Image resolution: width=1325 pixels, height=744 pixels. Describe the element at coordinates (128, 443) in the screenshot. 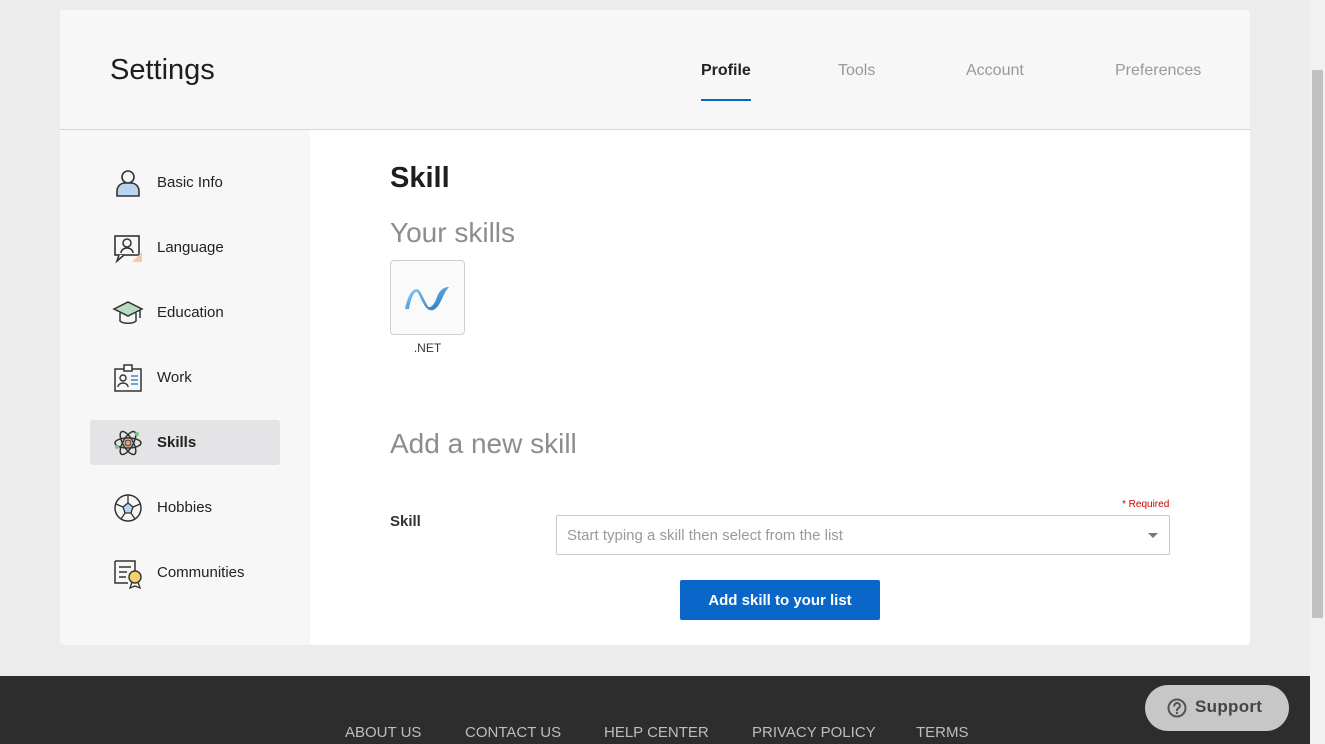

I see `atom-icon` at that location.